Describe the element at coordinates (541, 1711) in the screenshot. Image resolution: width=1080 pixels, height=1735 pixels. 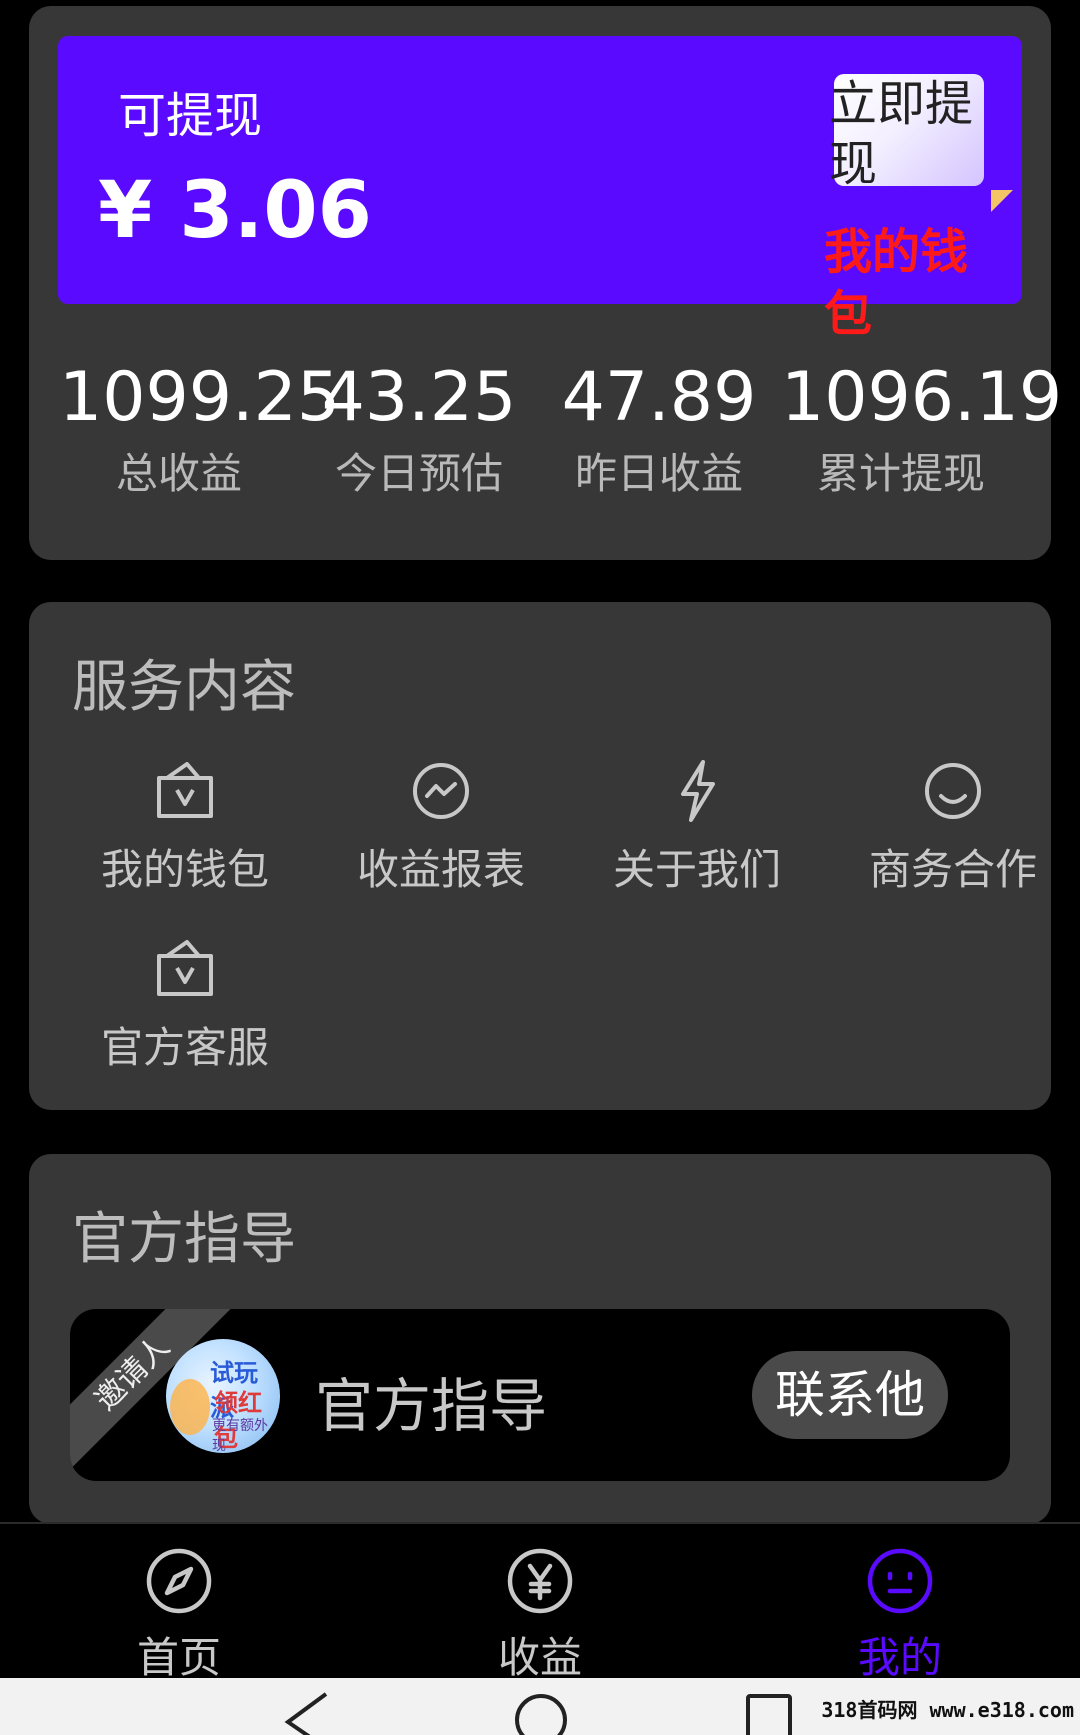
I see `home-icon` at that location.